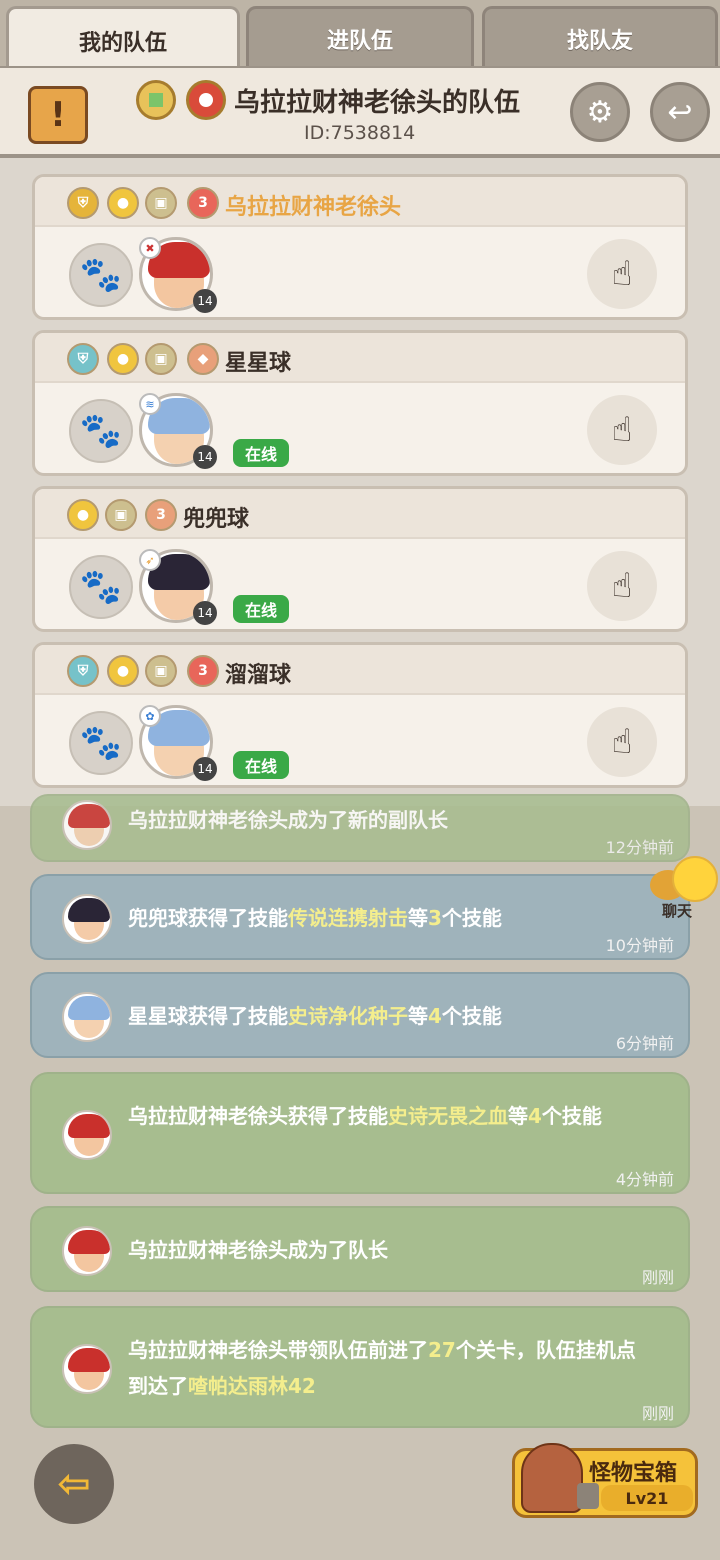 This screenshot has height=1560, width=720. I want to click on feed-item: 乌拉拉财神老徐头获得了技能史诗无畏之血等4个技能 4分钟前, so click(360, 1133).